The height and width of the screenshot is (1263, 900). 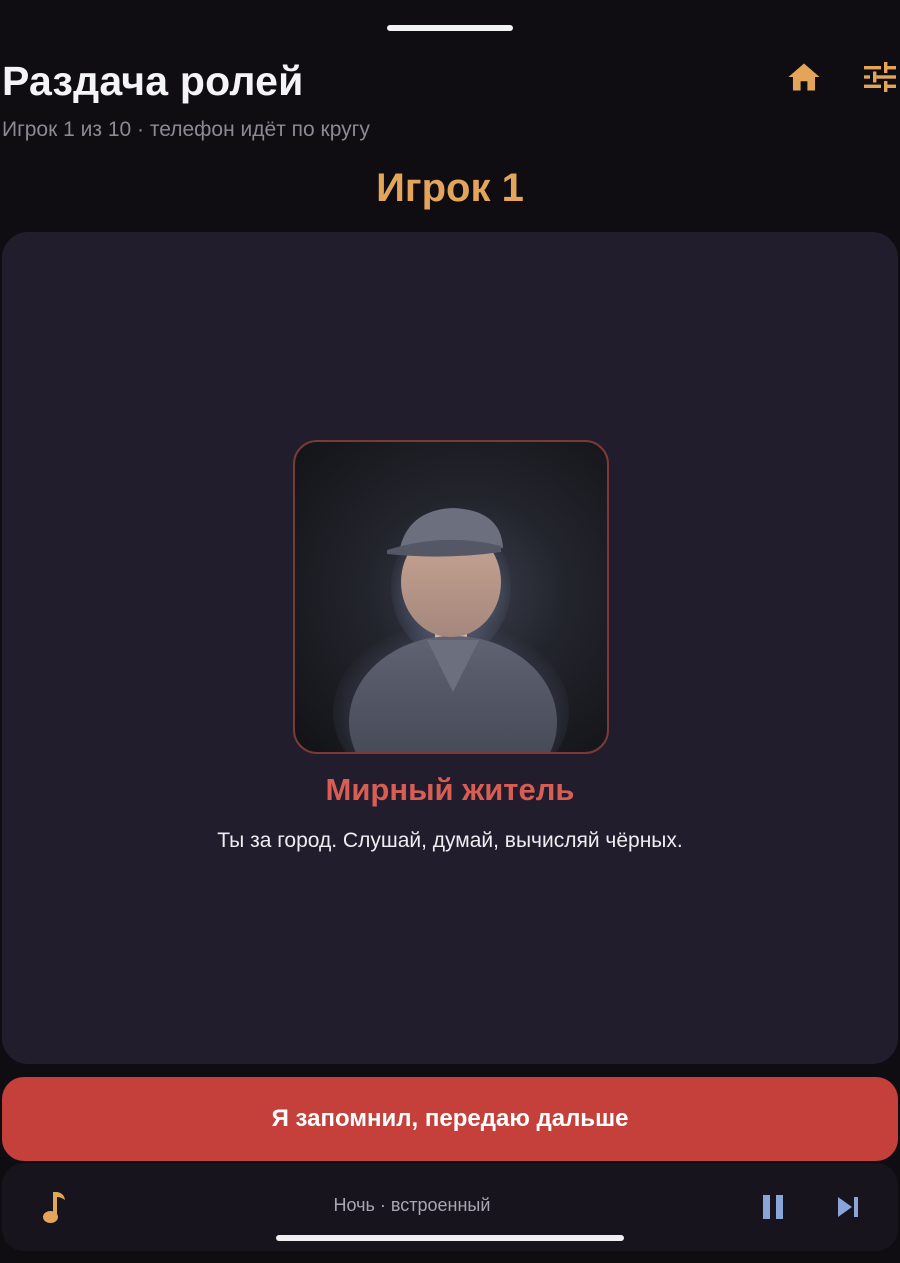 I want to click on home-icon, so click(x=804, y=77).